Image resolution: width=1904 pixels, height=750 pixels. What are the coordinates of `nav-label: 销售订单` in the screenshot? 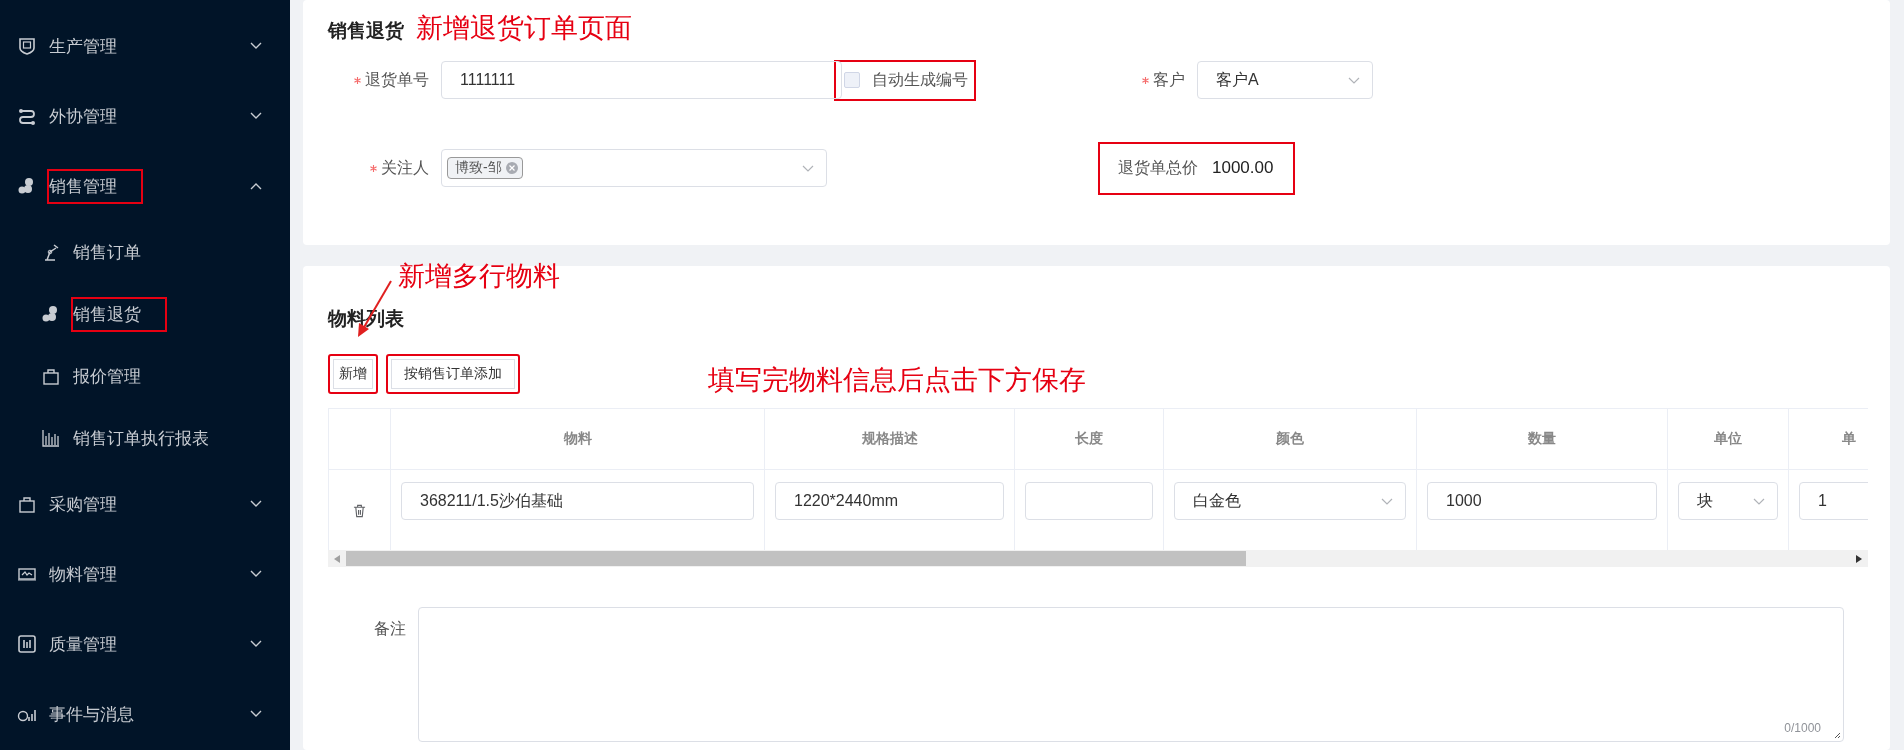 It's located at (107, 252).